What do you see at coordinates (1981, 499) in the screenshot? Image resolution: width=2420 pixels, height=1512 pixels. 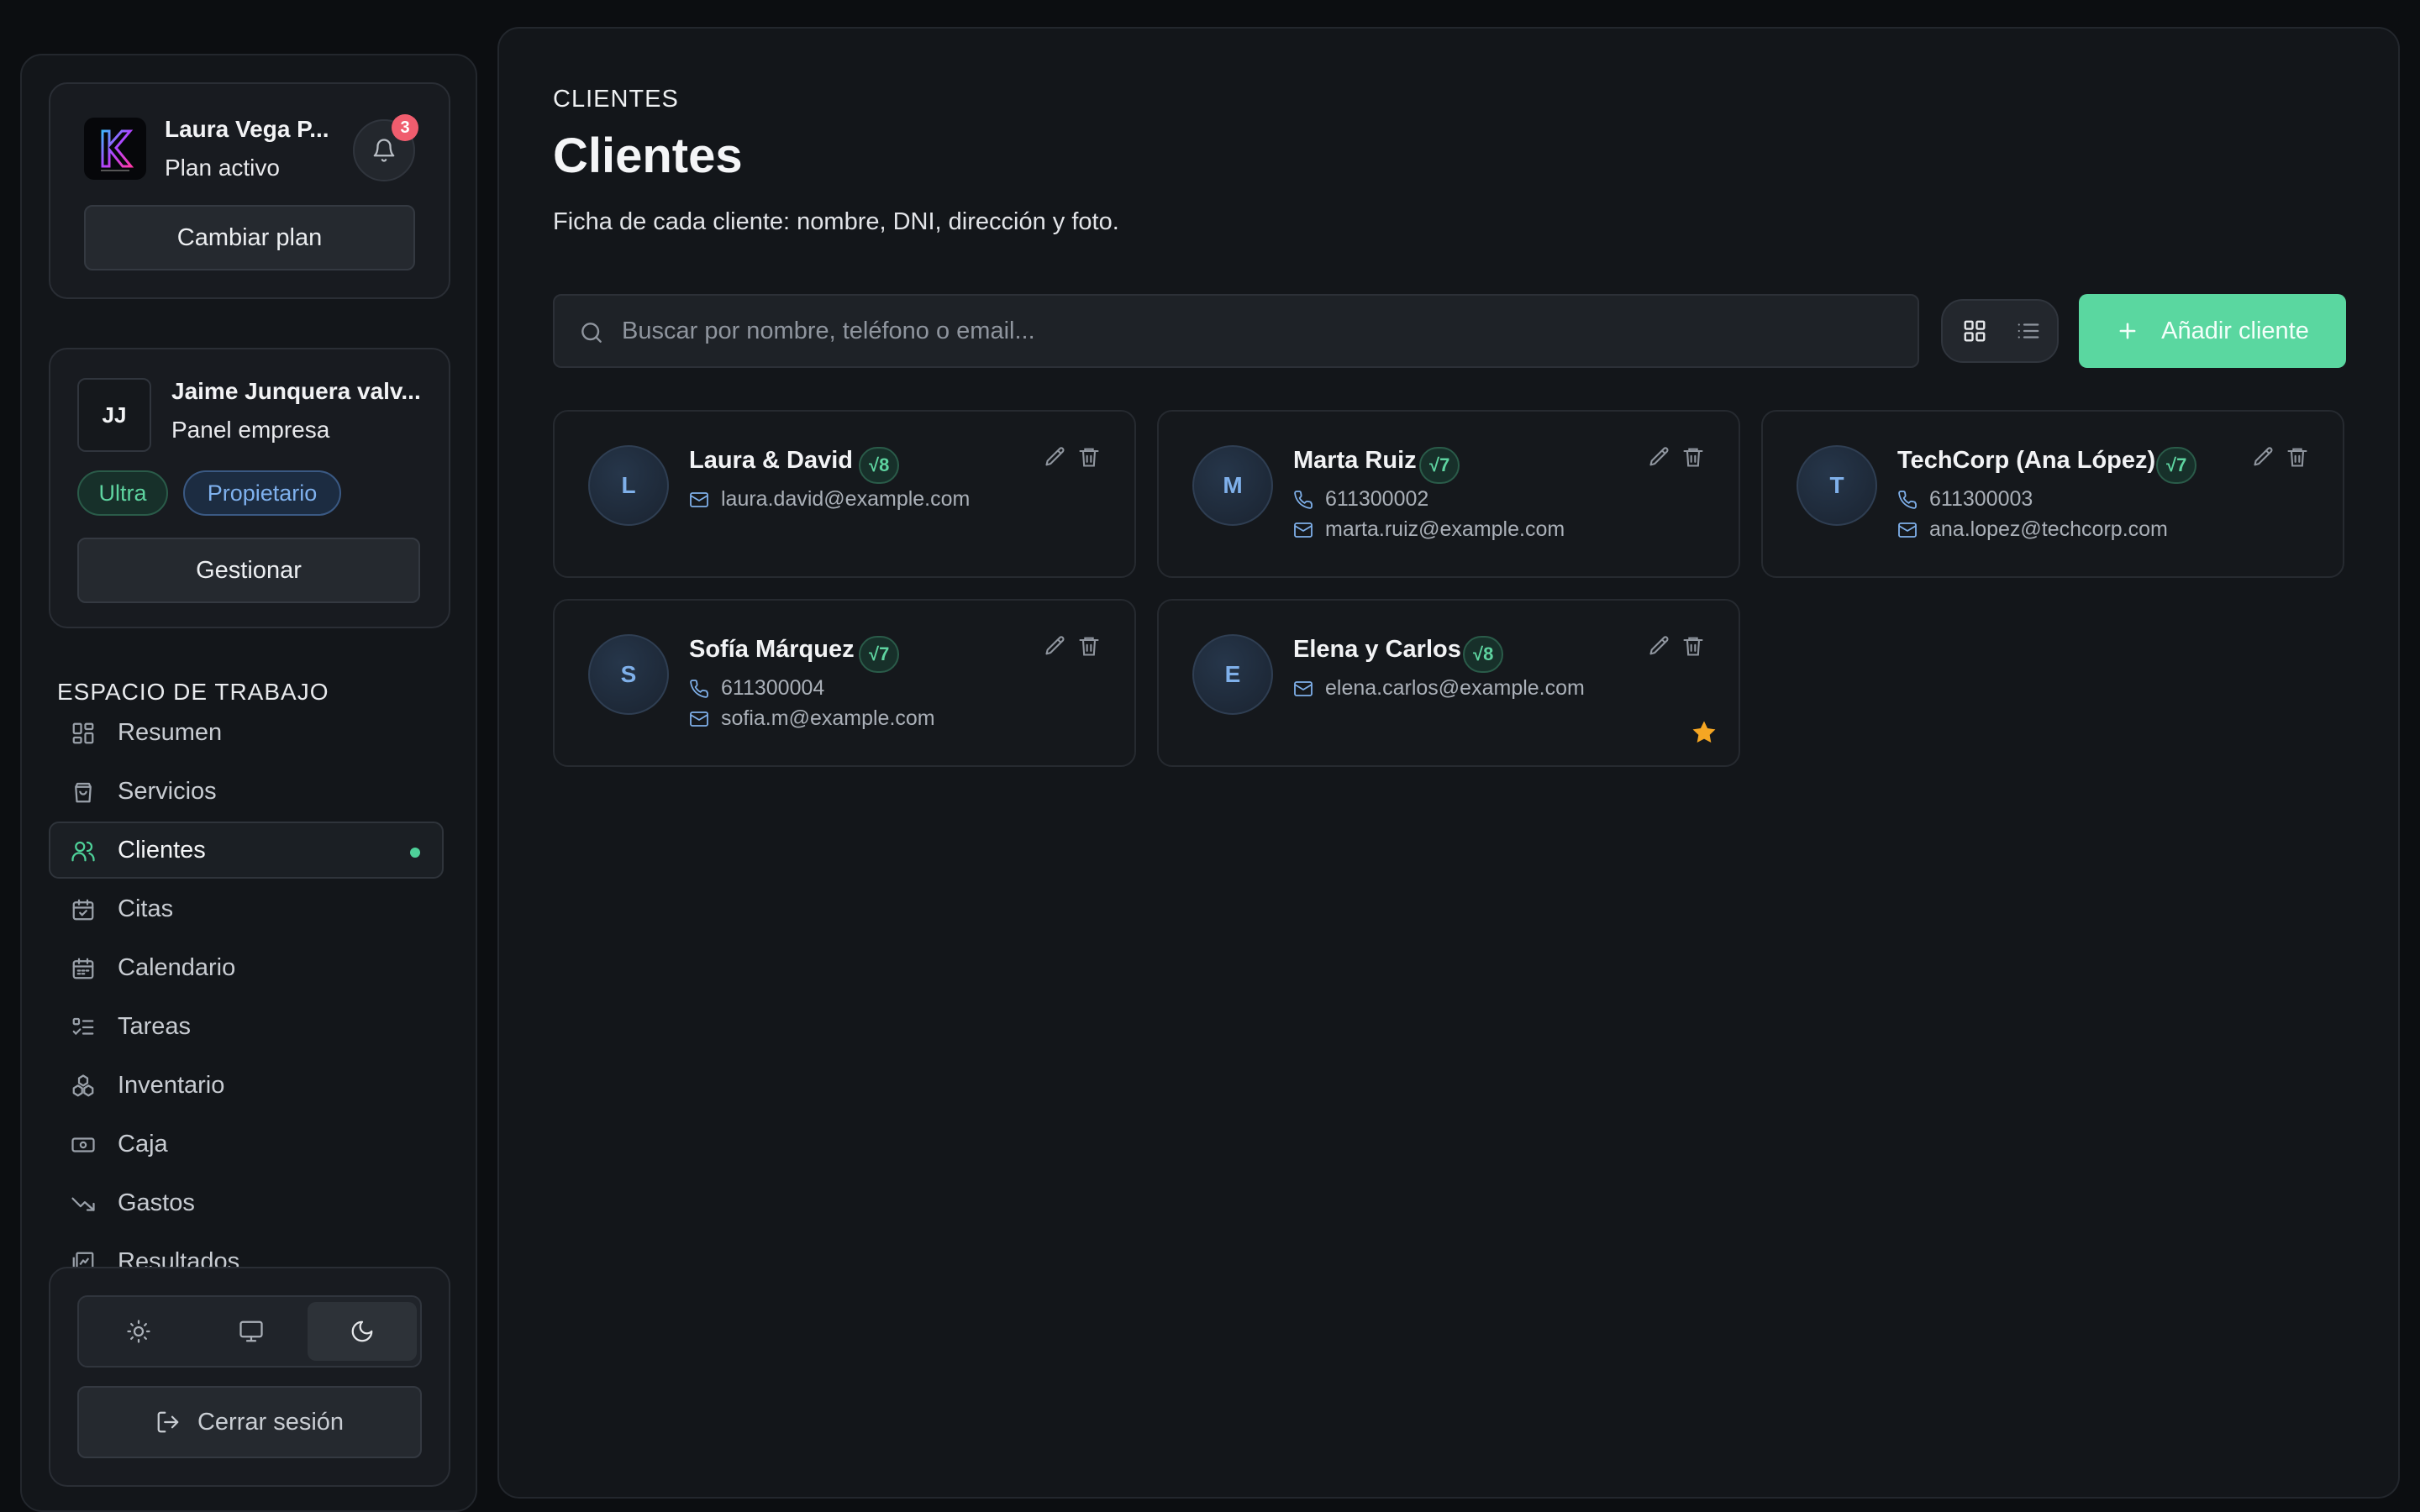 I see `client-phone: 611300003` at bounding box center [1981, 499].